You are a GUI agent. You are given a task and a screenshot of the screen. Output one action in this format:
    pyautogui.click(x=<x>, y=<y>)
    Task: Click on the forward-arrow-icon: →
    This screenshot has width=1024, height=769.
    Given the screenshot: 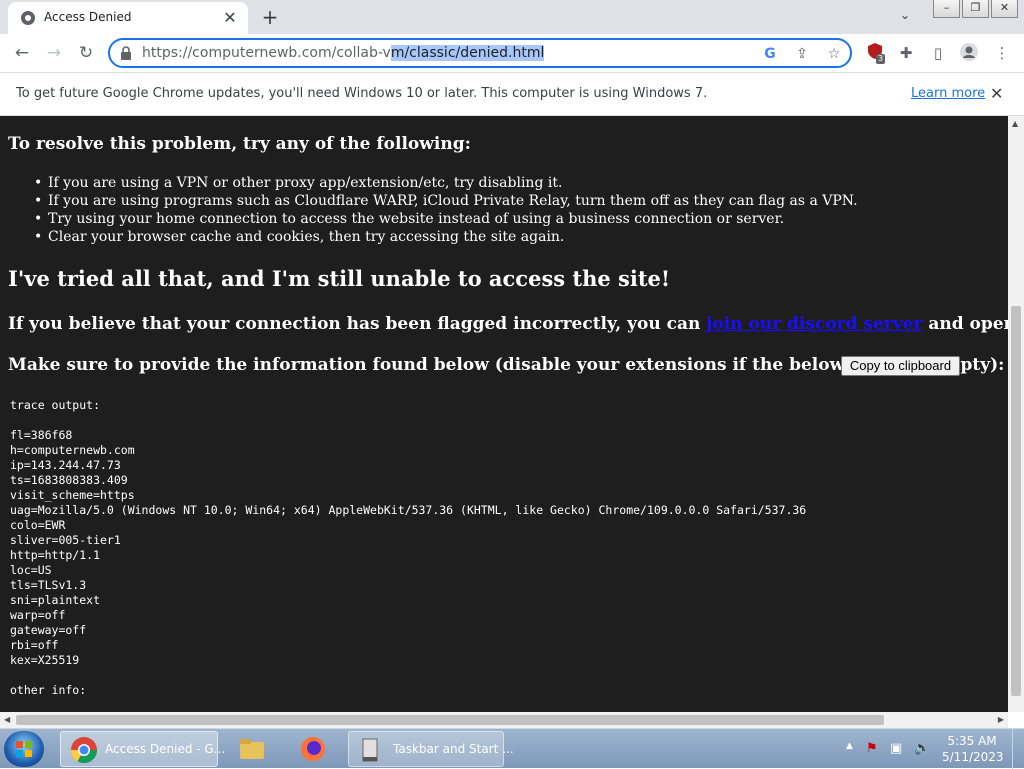 What is the action you would take?
    pyautogui.click(x=54, y=53)
    